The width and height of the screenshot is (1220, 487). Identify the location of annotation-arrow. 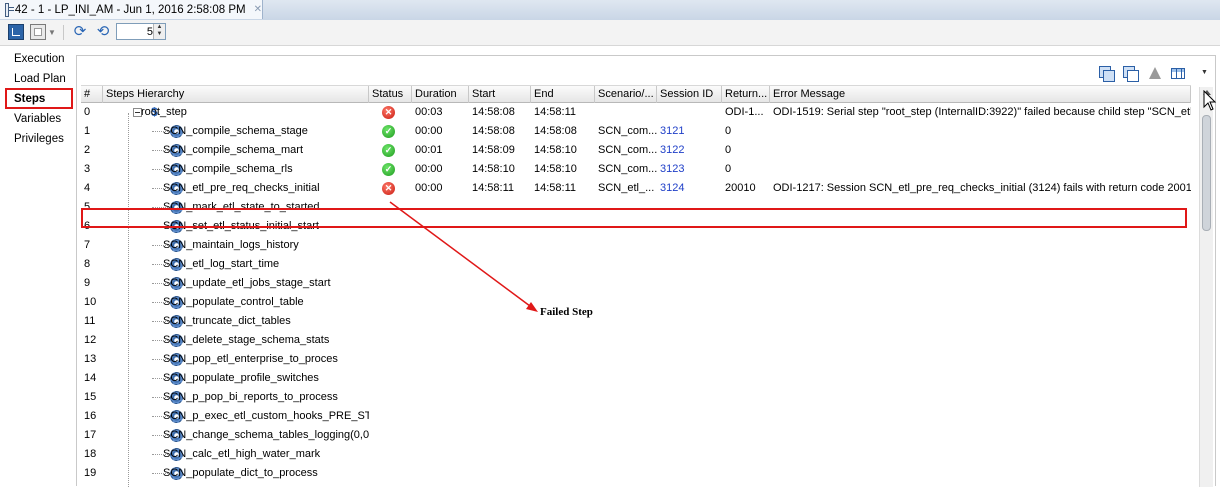
(463, 256).